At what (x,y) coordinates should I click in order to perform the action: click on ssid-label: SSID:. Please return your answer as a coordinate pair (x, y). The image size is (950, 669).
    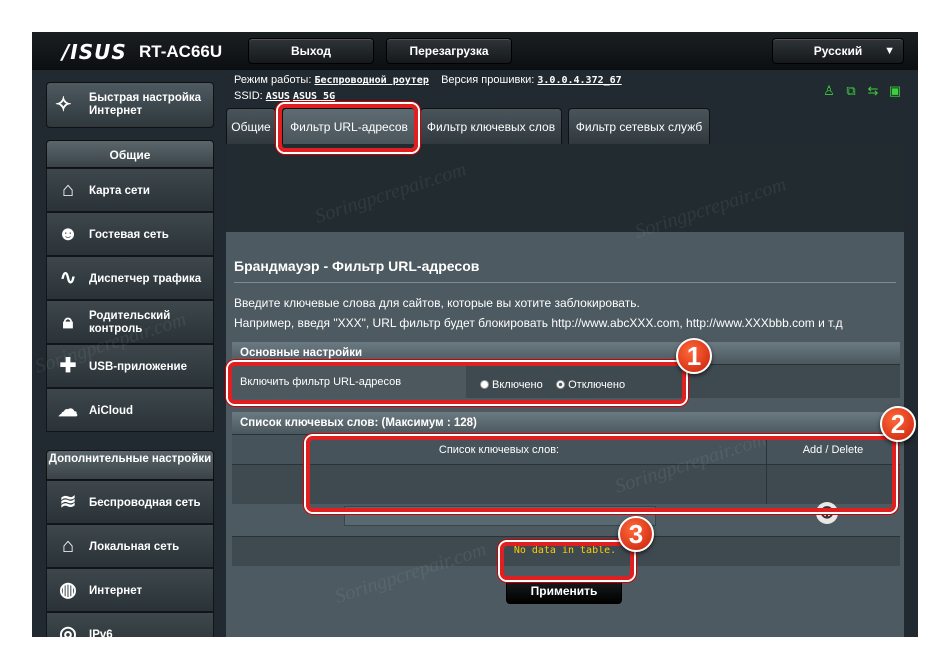
    Looking at the image, I should click on (248, 96).